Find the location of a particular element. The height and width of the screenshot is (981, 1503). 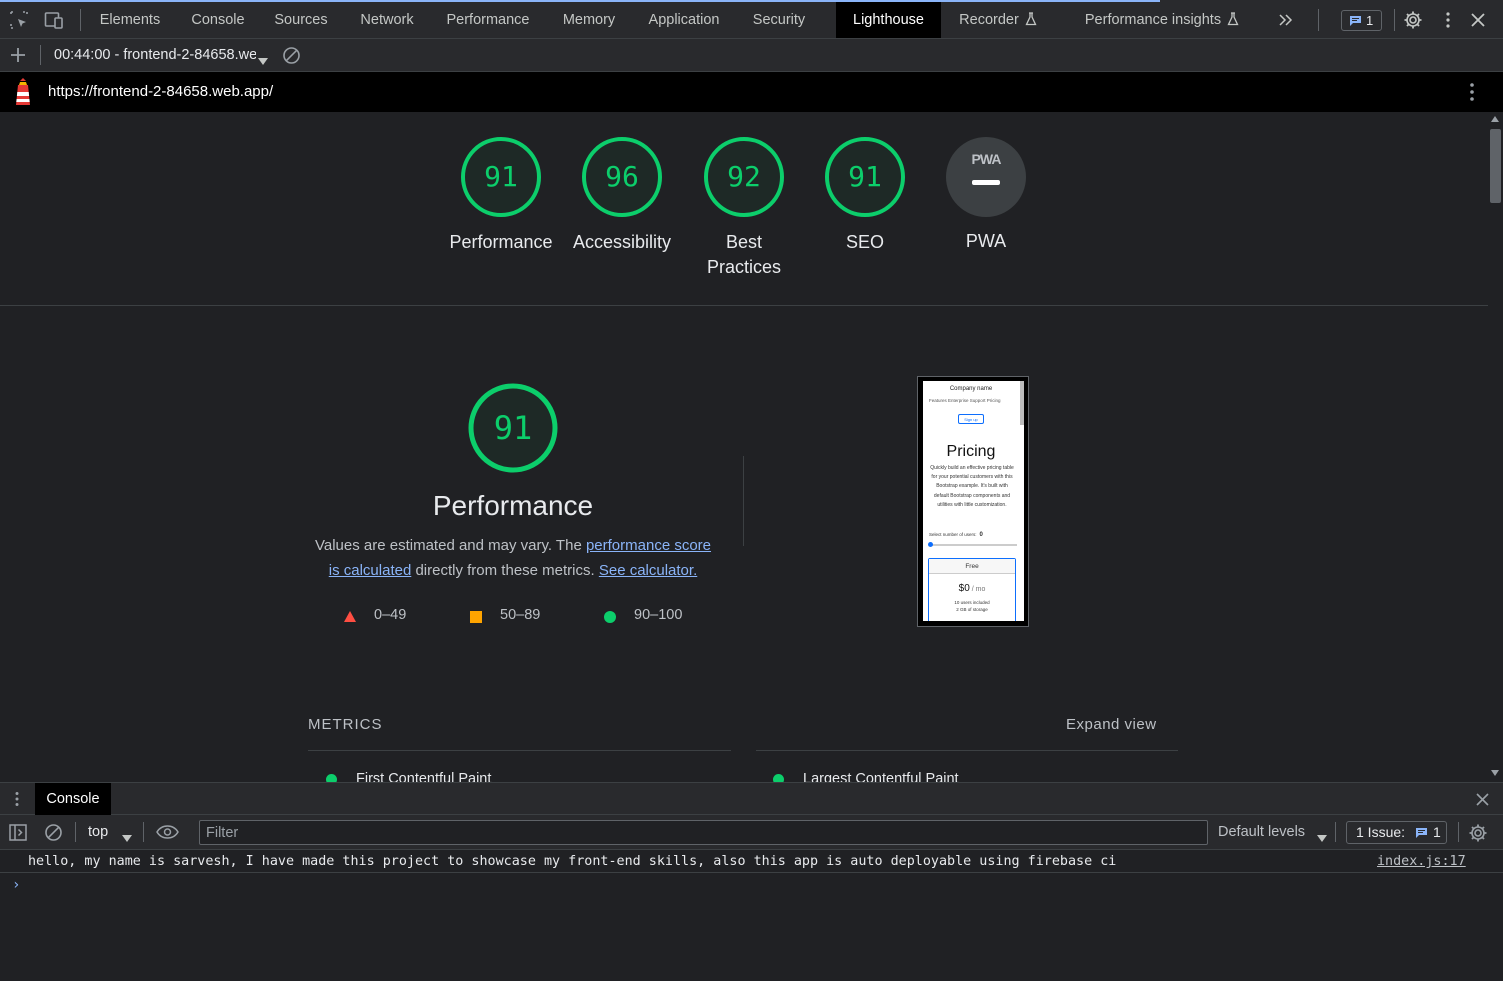

gauge-label: Performance is located at coordinates (501, 242).